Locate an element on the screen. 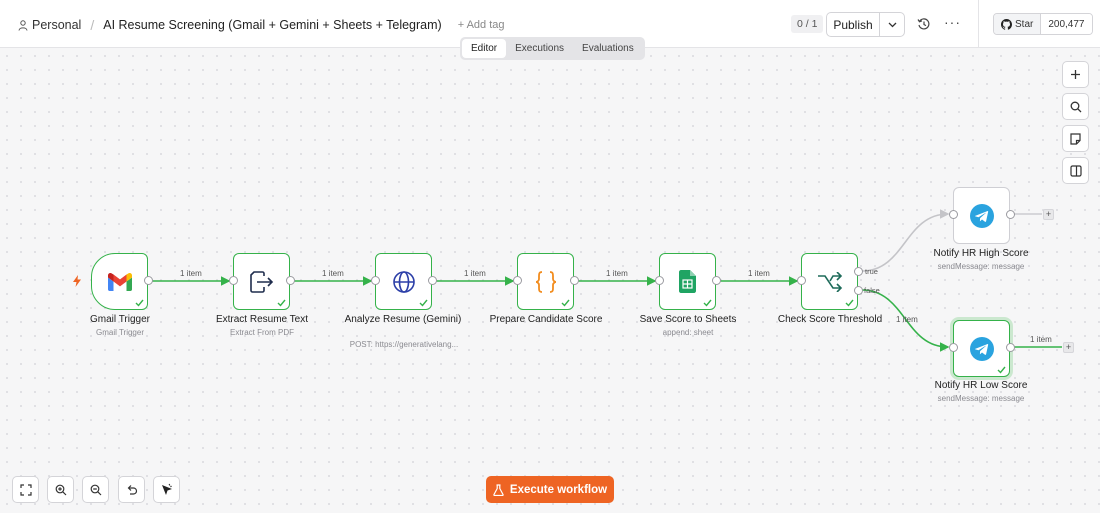 The height and width of the screenshot is (513, 1100). node-label: Notify HR Low Score is located at coordinates (981, 385).